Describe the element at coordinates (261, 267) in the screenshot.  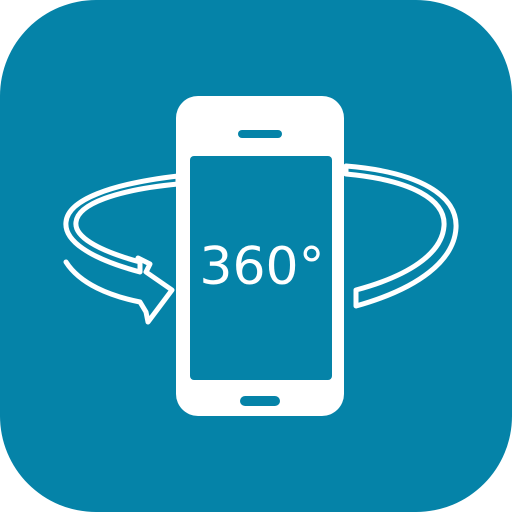
I see `rotation-degree-label: 360°` at that location.